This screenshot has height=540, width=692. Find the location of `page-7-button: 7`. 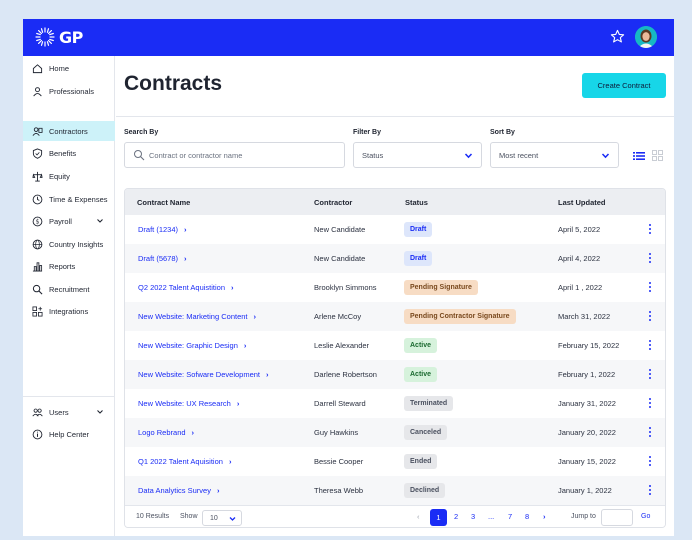

page-7-button: 7 is located at coordinates (510, 516).